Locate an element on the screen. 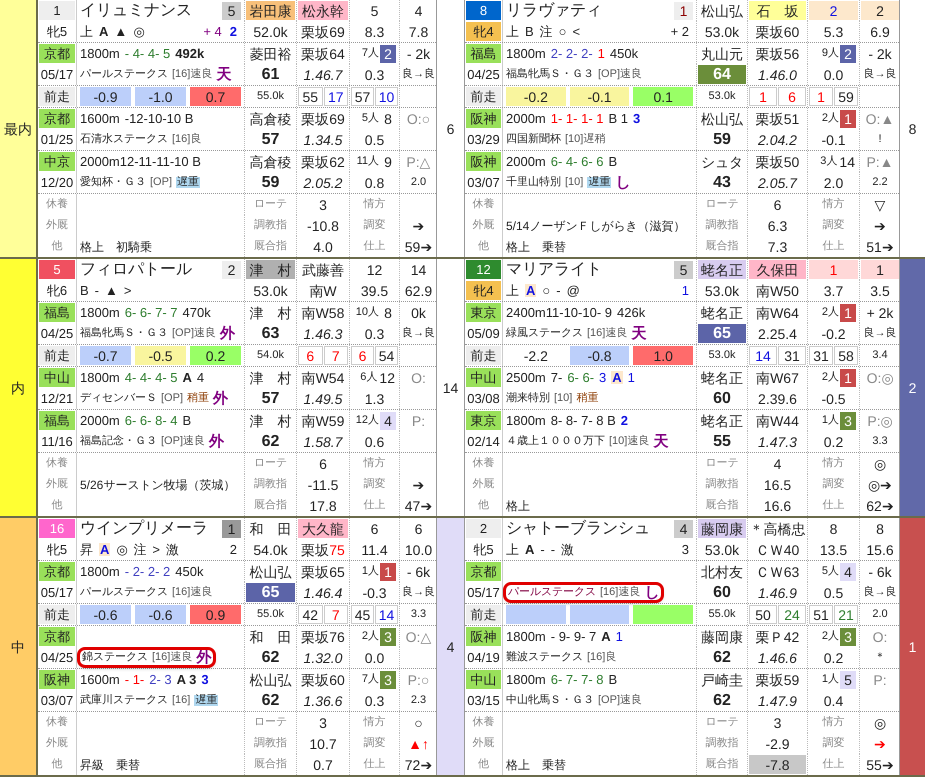 The width and height of the screenshot is (925, 779). table-cell-text: 0.0 is located at coordinates (375, 657).